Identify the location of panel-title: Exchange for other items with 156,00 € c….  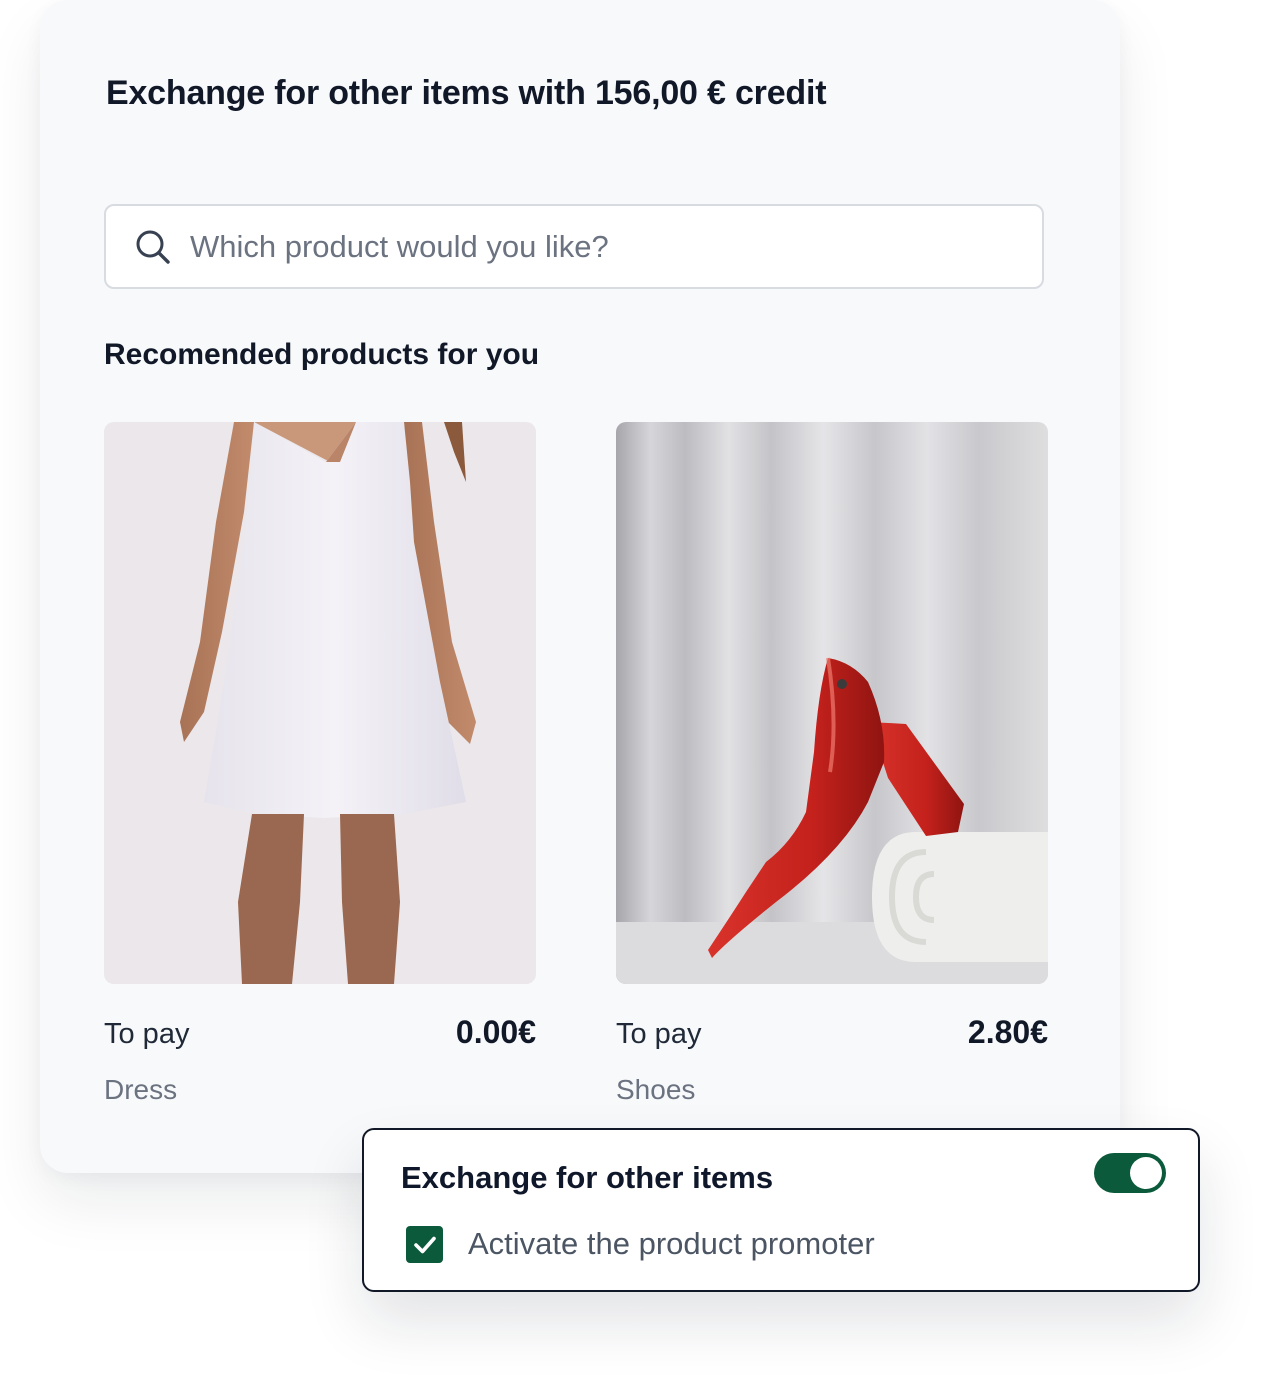
(466, 93).